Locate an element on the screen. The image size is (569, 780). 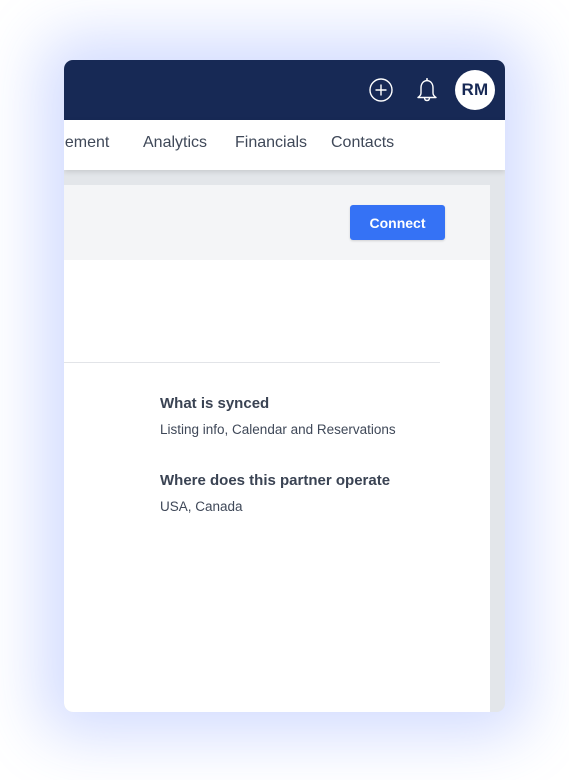
what-is-synced-value: Listing info, Calendar and Reservations is located at coordinates (278, 429).